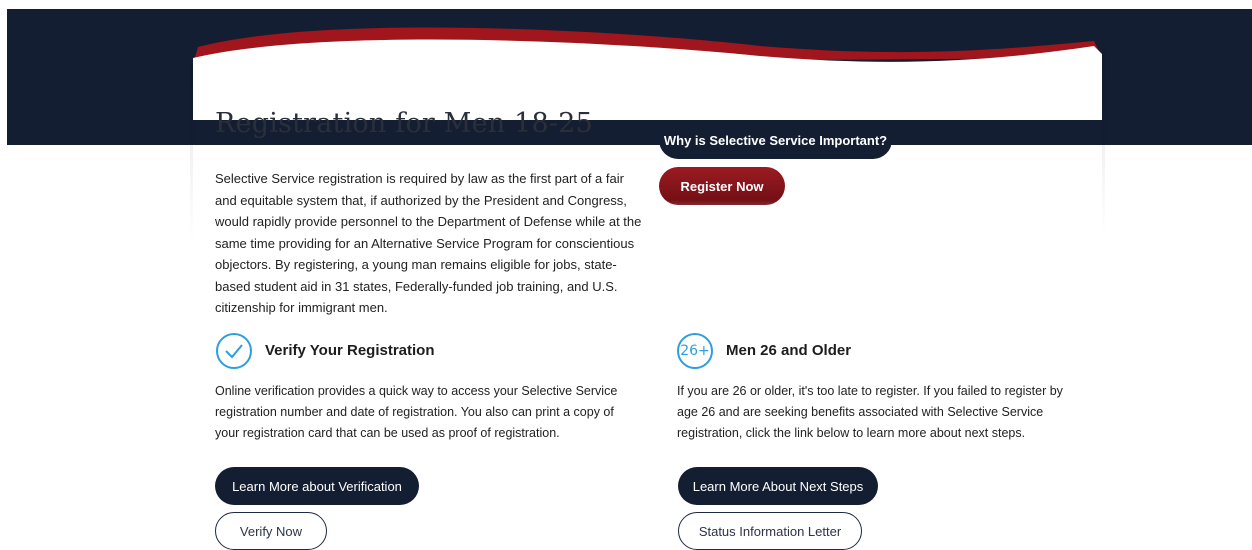  I want to click on page-title: Registration for Men 18-25, so click(404, 123).